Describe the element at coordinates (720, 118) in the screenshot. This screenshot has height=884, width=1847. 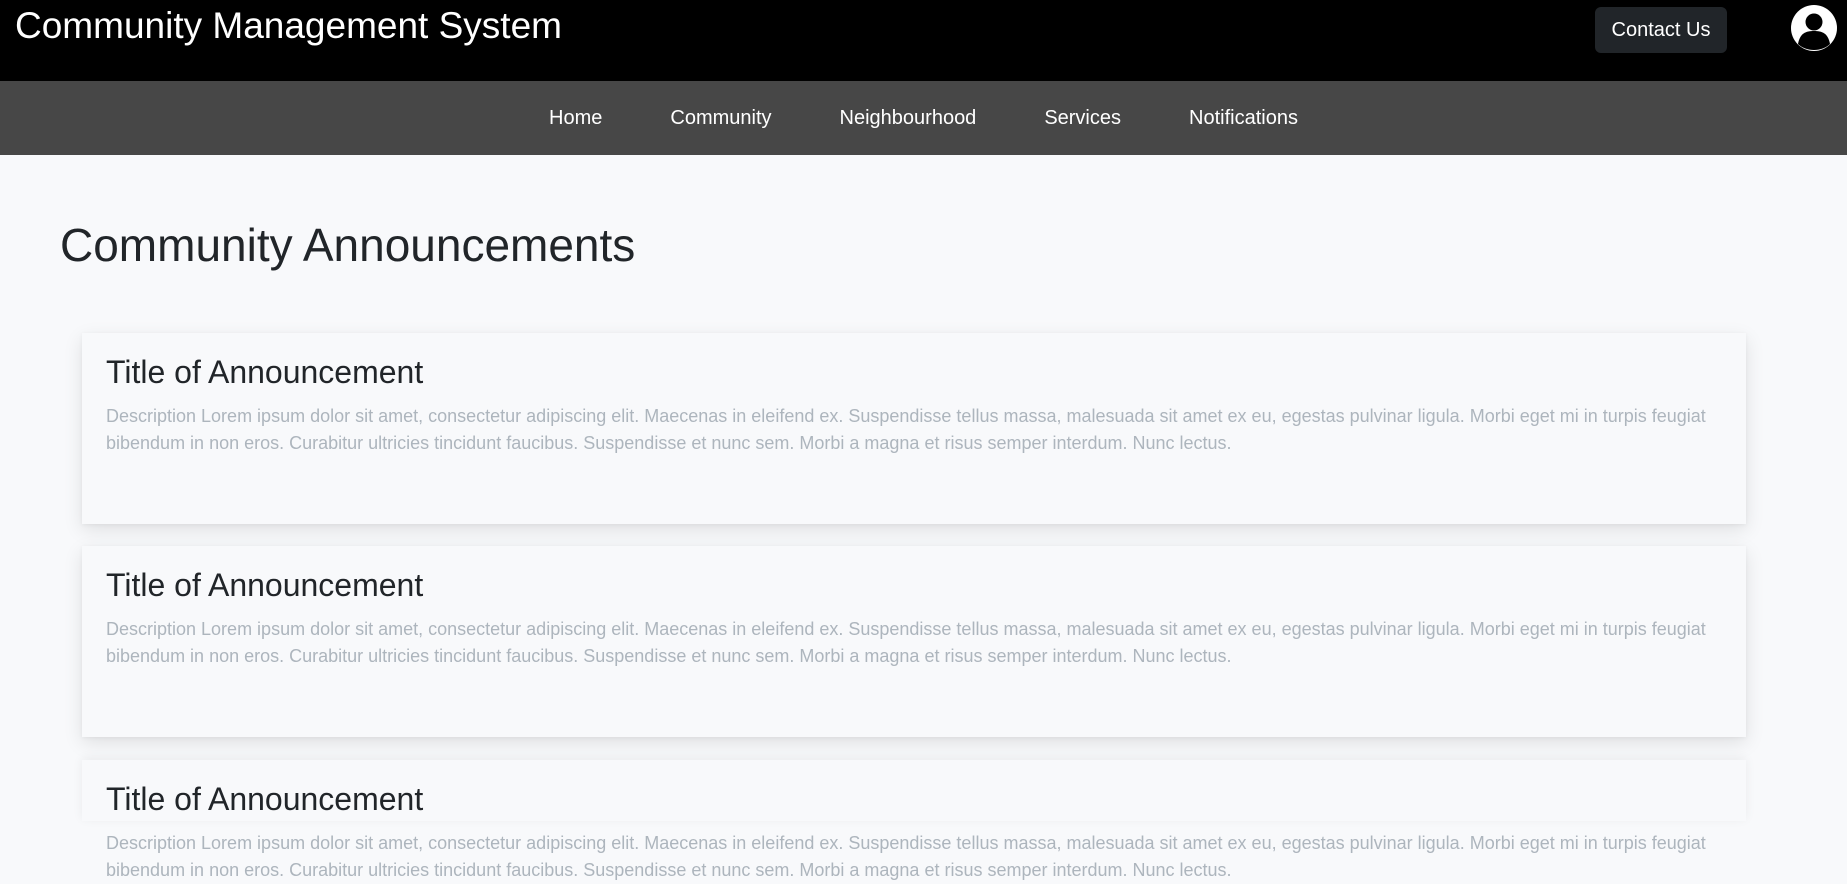
I see `nav-item-community: Community` at that location.